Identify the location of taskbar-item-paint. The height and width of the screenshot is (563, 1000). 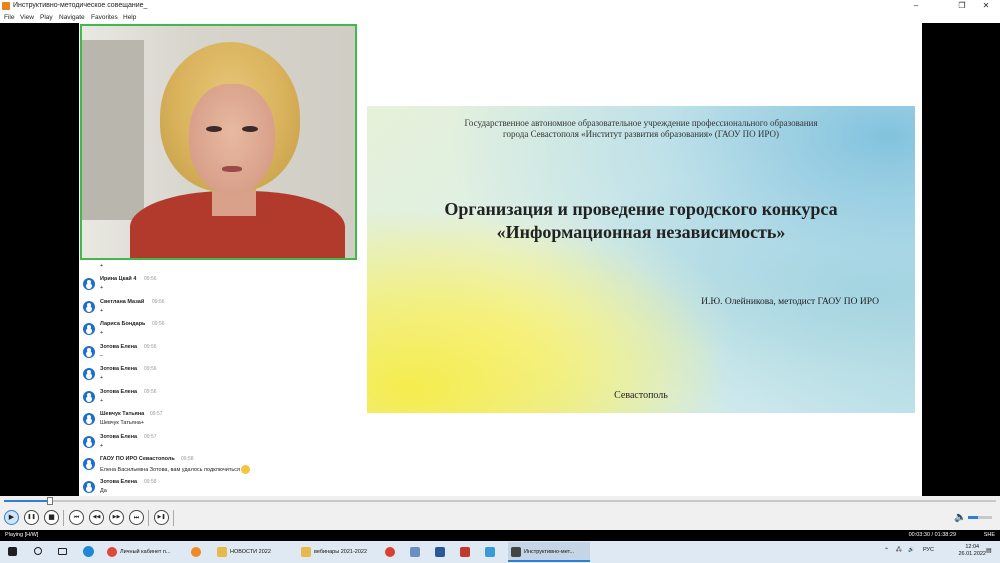
(418, 552).